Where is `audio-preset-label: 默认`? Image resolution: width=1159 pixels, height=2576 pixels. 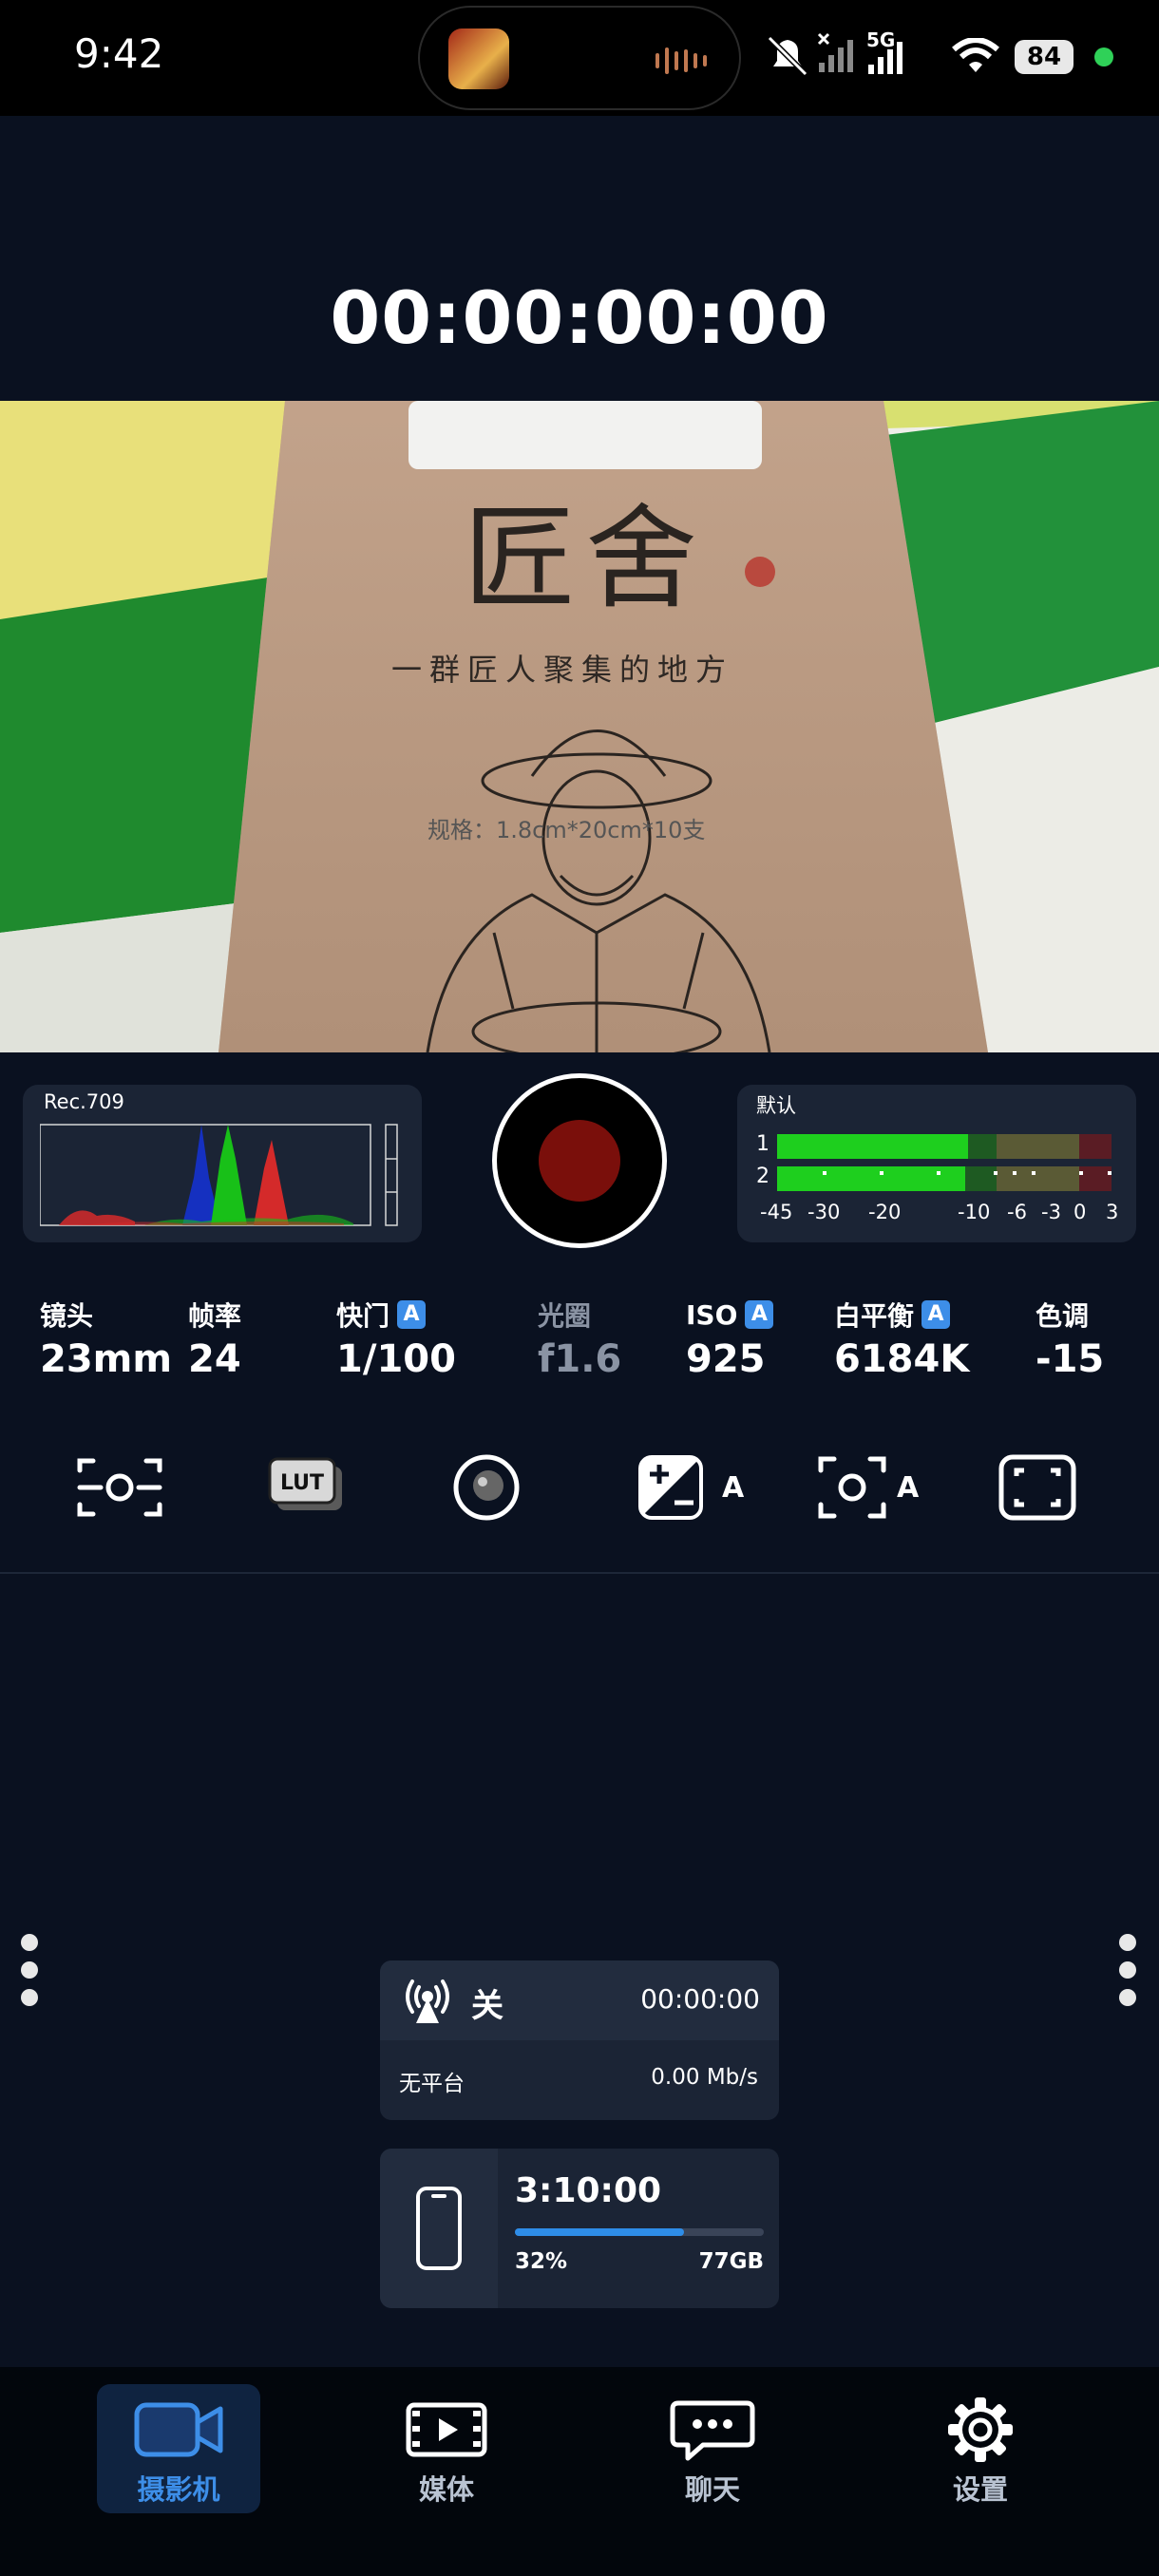
audio-preset-label: 默认 is located at coordinates (776, 1105).